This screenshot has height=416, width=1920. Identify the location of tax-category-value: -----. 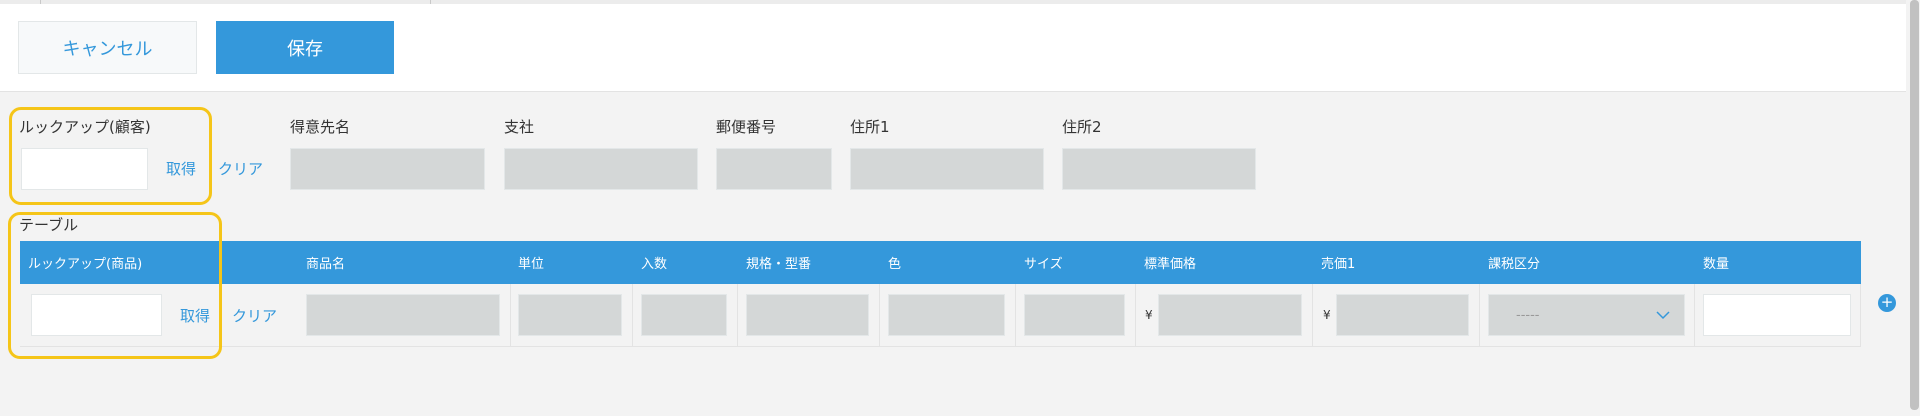
(1528, 315).